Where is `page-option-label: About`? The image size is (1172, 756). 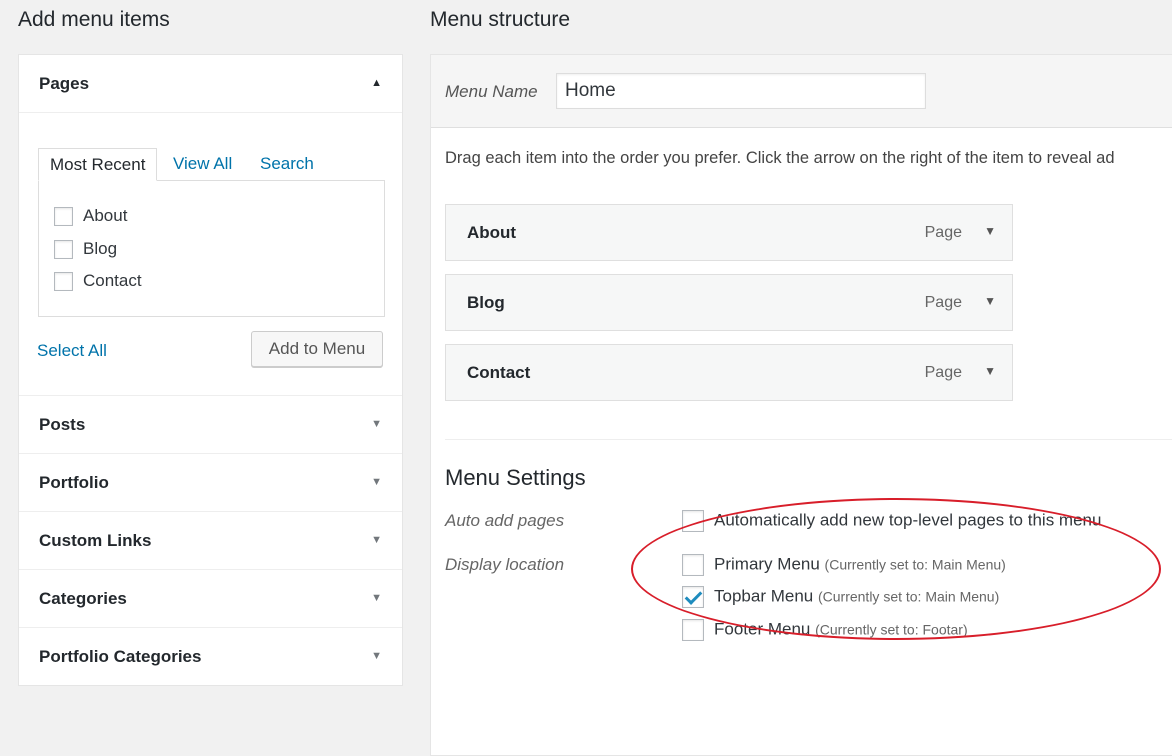
page-option-label: About is located at coordinates (105, 215).